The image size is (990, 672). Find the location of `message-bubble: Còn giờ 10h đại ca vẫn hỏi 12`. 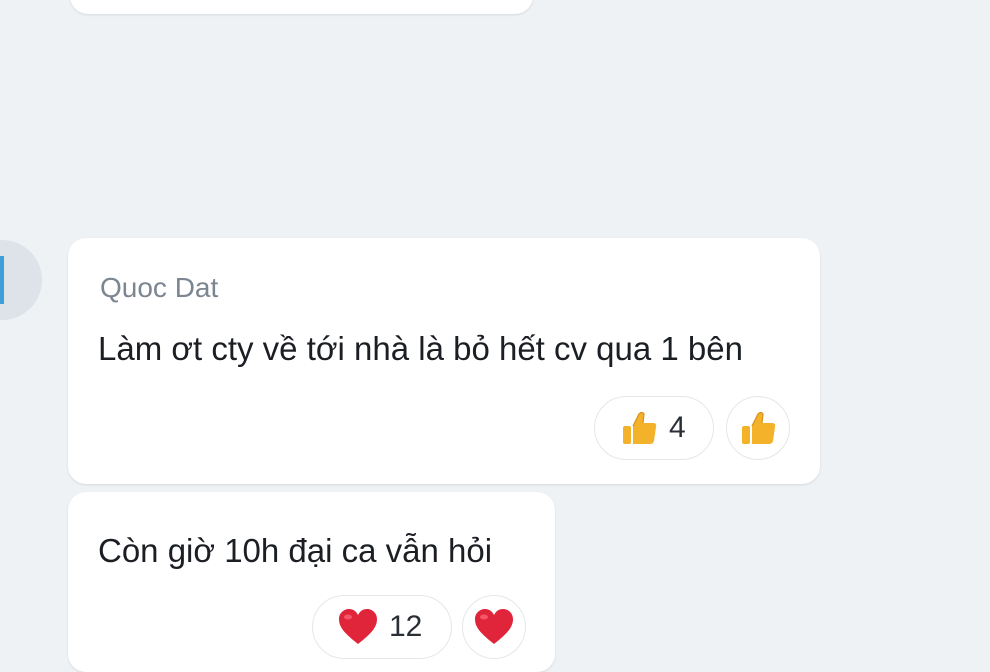

message-bubble: Còn giờ 10h đại ca vẫn hỏi 12 is located at coordinates (311, 582).